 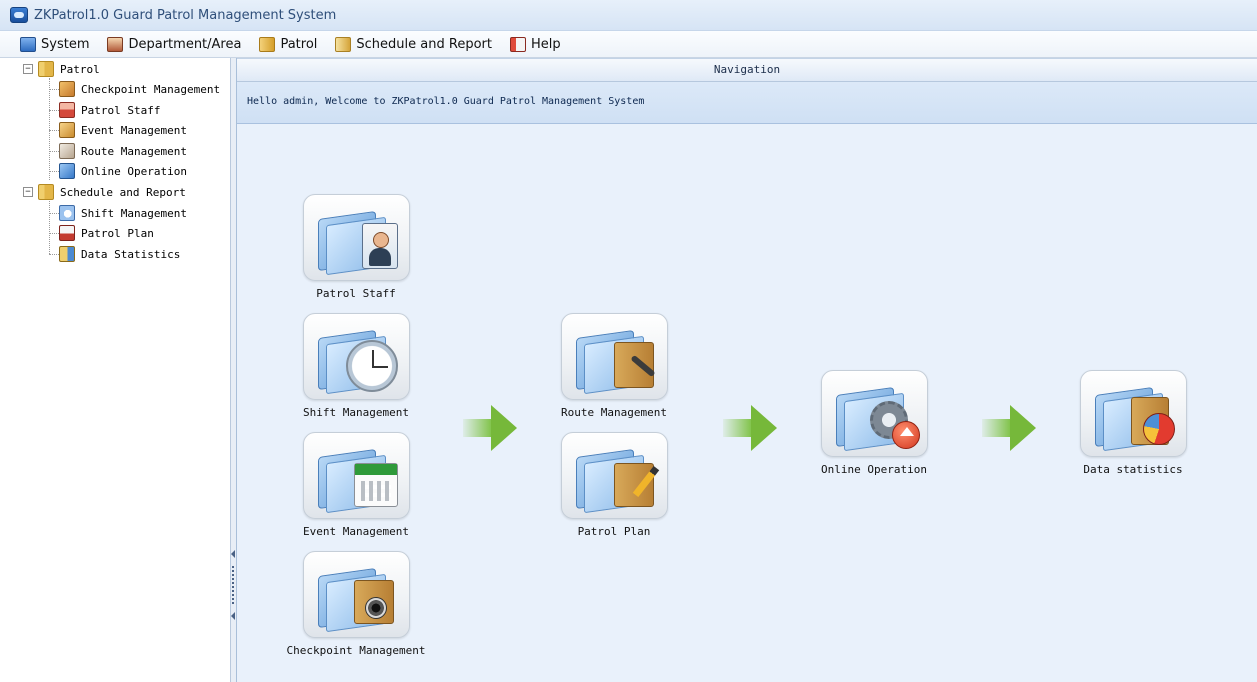 I want to click on tile-caption: Patrol Staff, so click(x=356, y=293).